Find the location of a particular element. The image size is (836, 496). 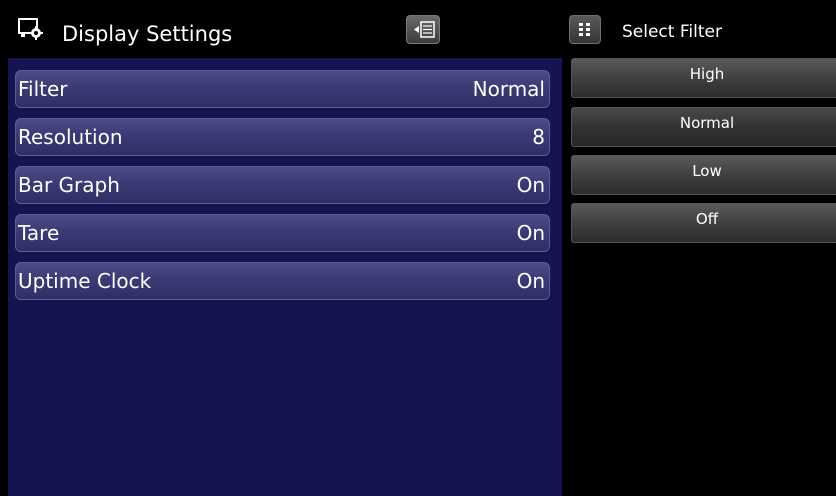

filter-option-high: High is located at coordinates (703, 78).